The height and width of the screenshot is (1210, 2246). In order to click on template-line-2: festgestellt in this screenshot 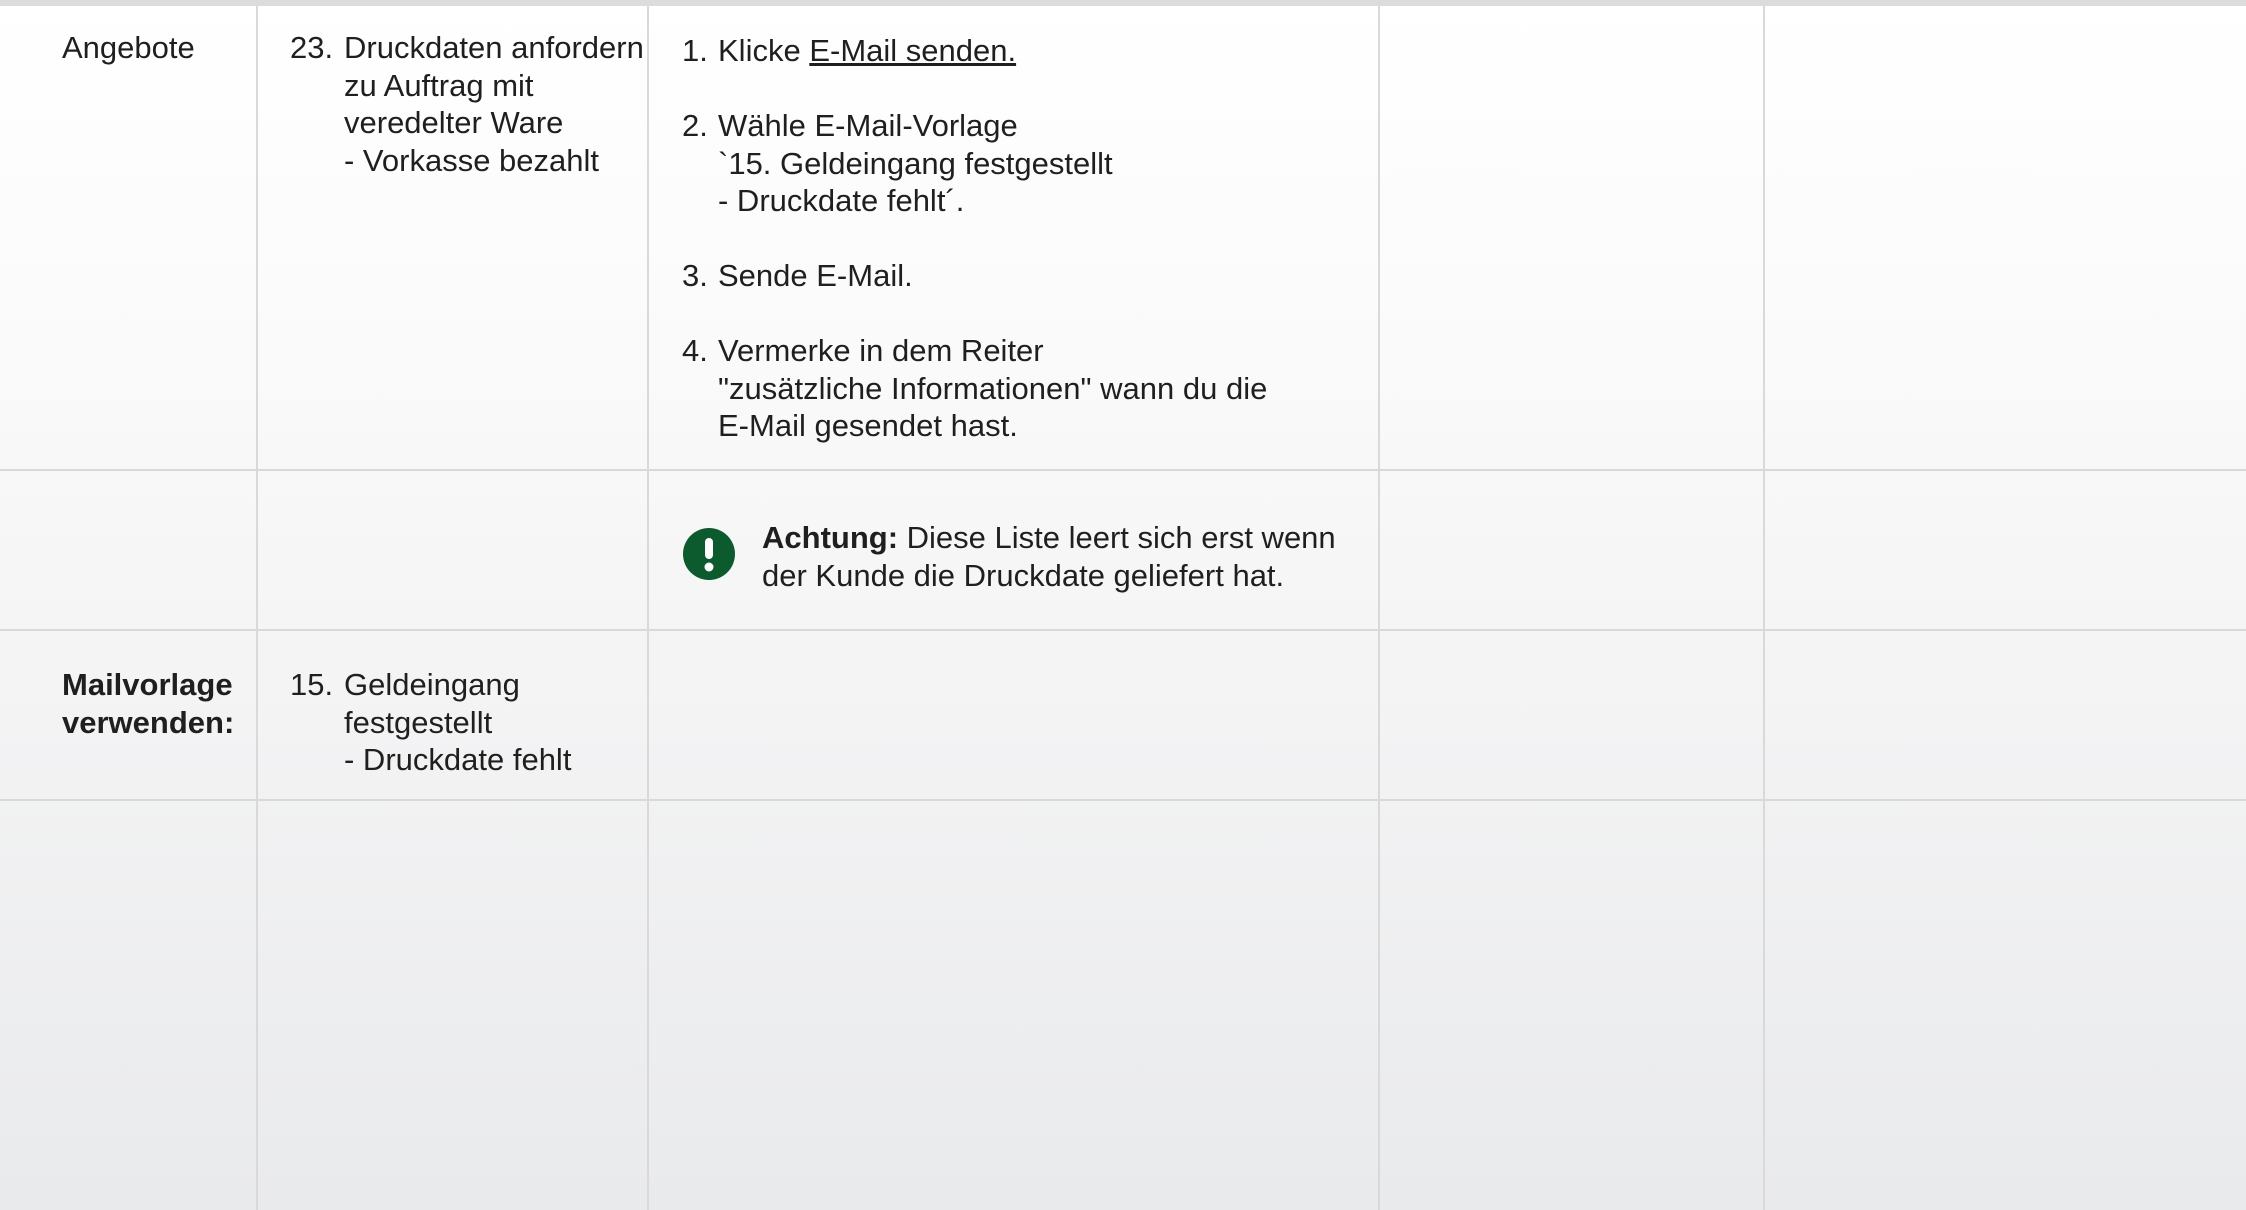, I will do `click(418, 722)`.